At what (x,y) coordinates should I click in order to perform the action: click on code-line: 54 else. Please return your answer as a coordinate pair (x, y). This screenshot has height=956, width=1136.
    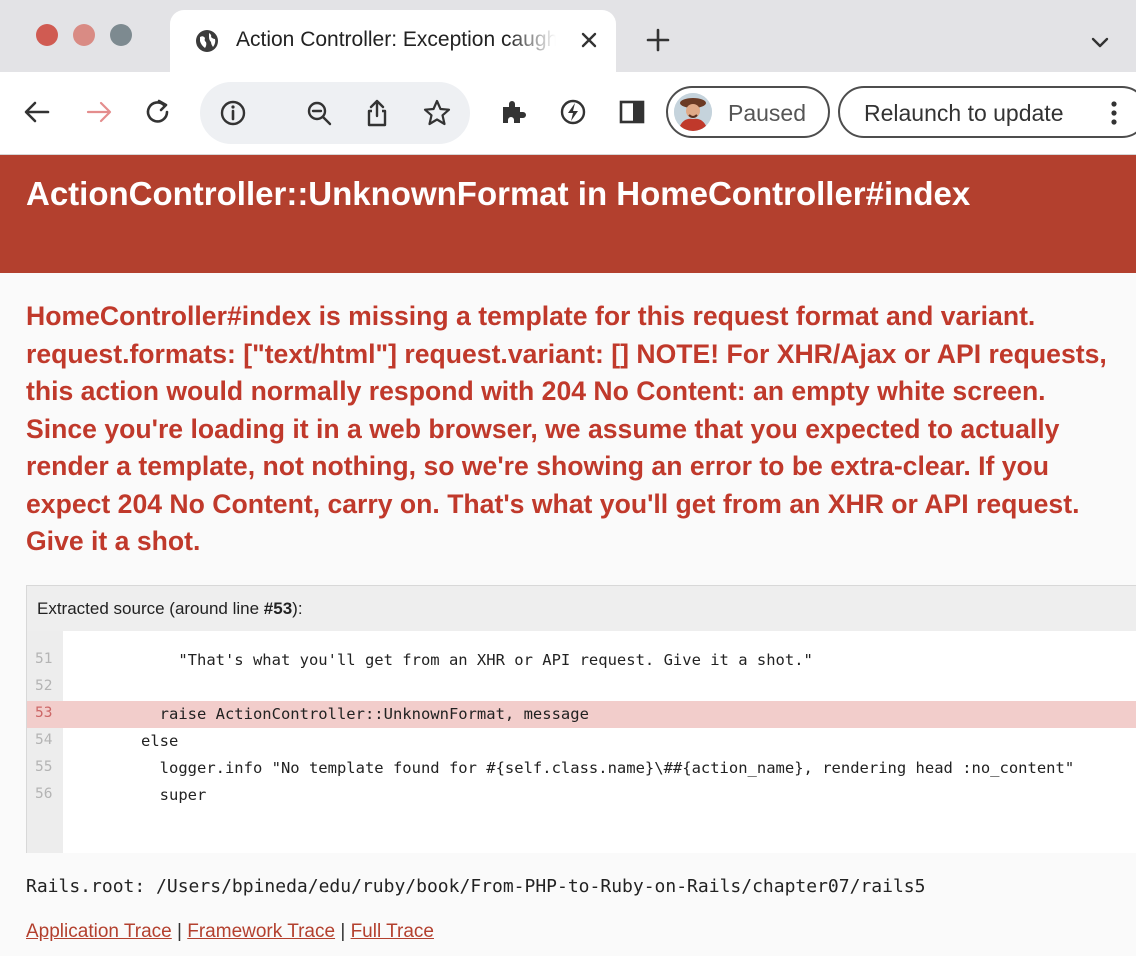
    Looking at the image, I should click on (581, 741).